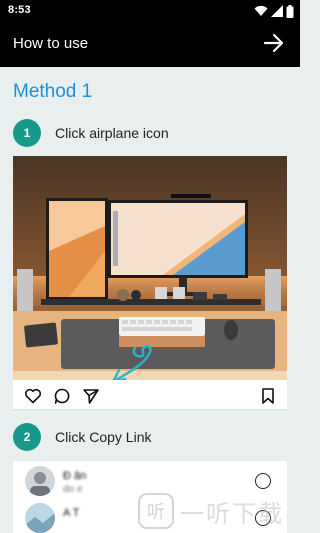 The height and width of the screenshot is (533, 320). Describe the element at coordinates (103, 437) in the screenshot. I see `step-label: Click Copy Link` at that location.